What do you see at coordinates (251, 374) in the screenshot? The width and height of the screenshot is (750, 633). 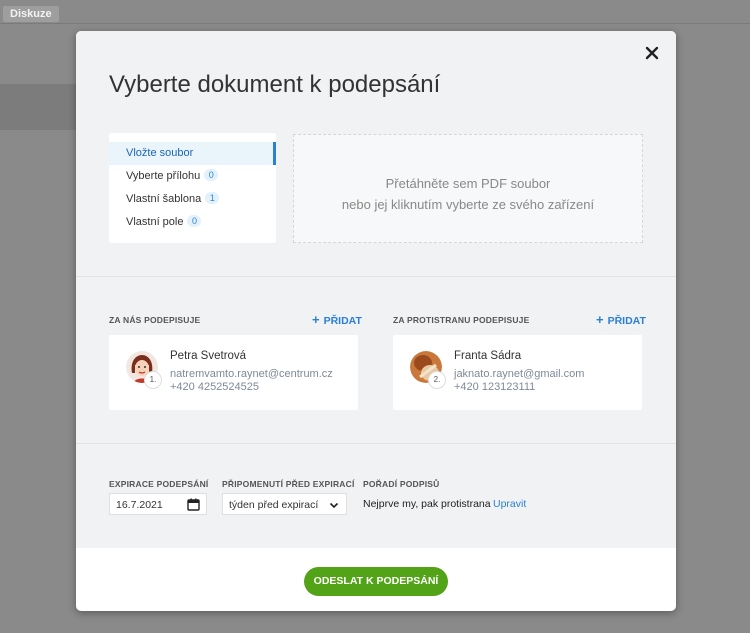 I see `signer-email: natremvamto.raynet@centrum.cz` at bounding box center [251, 374].